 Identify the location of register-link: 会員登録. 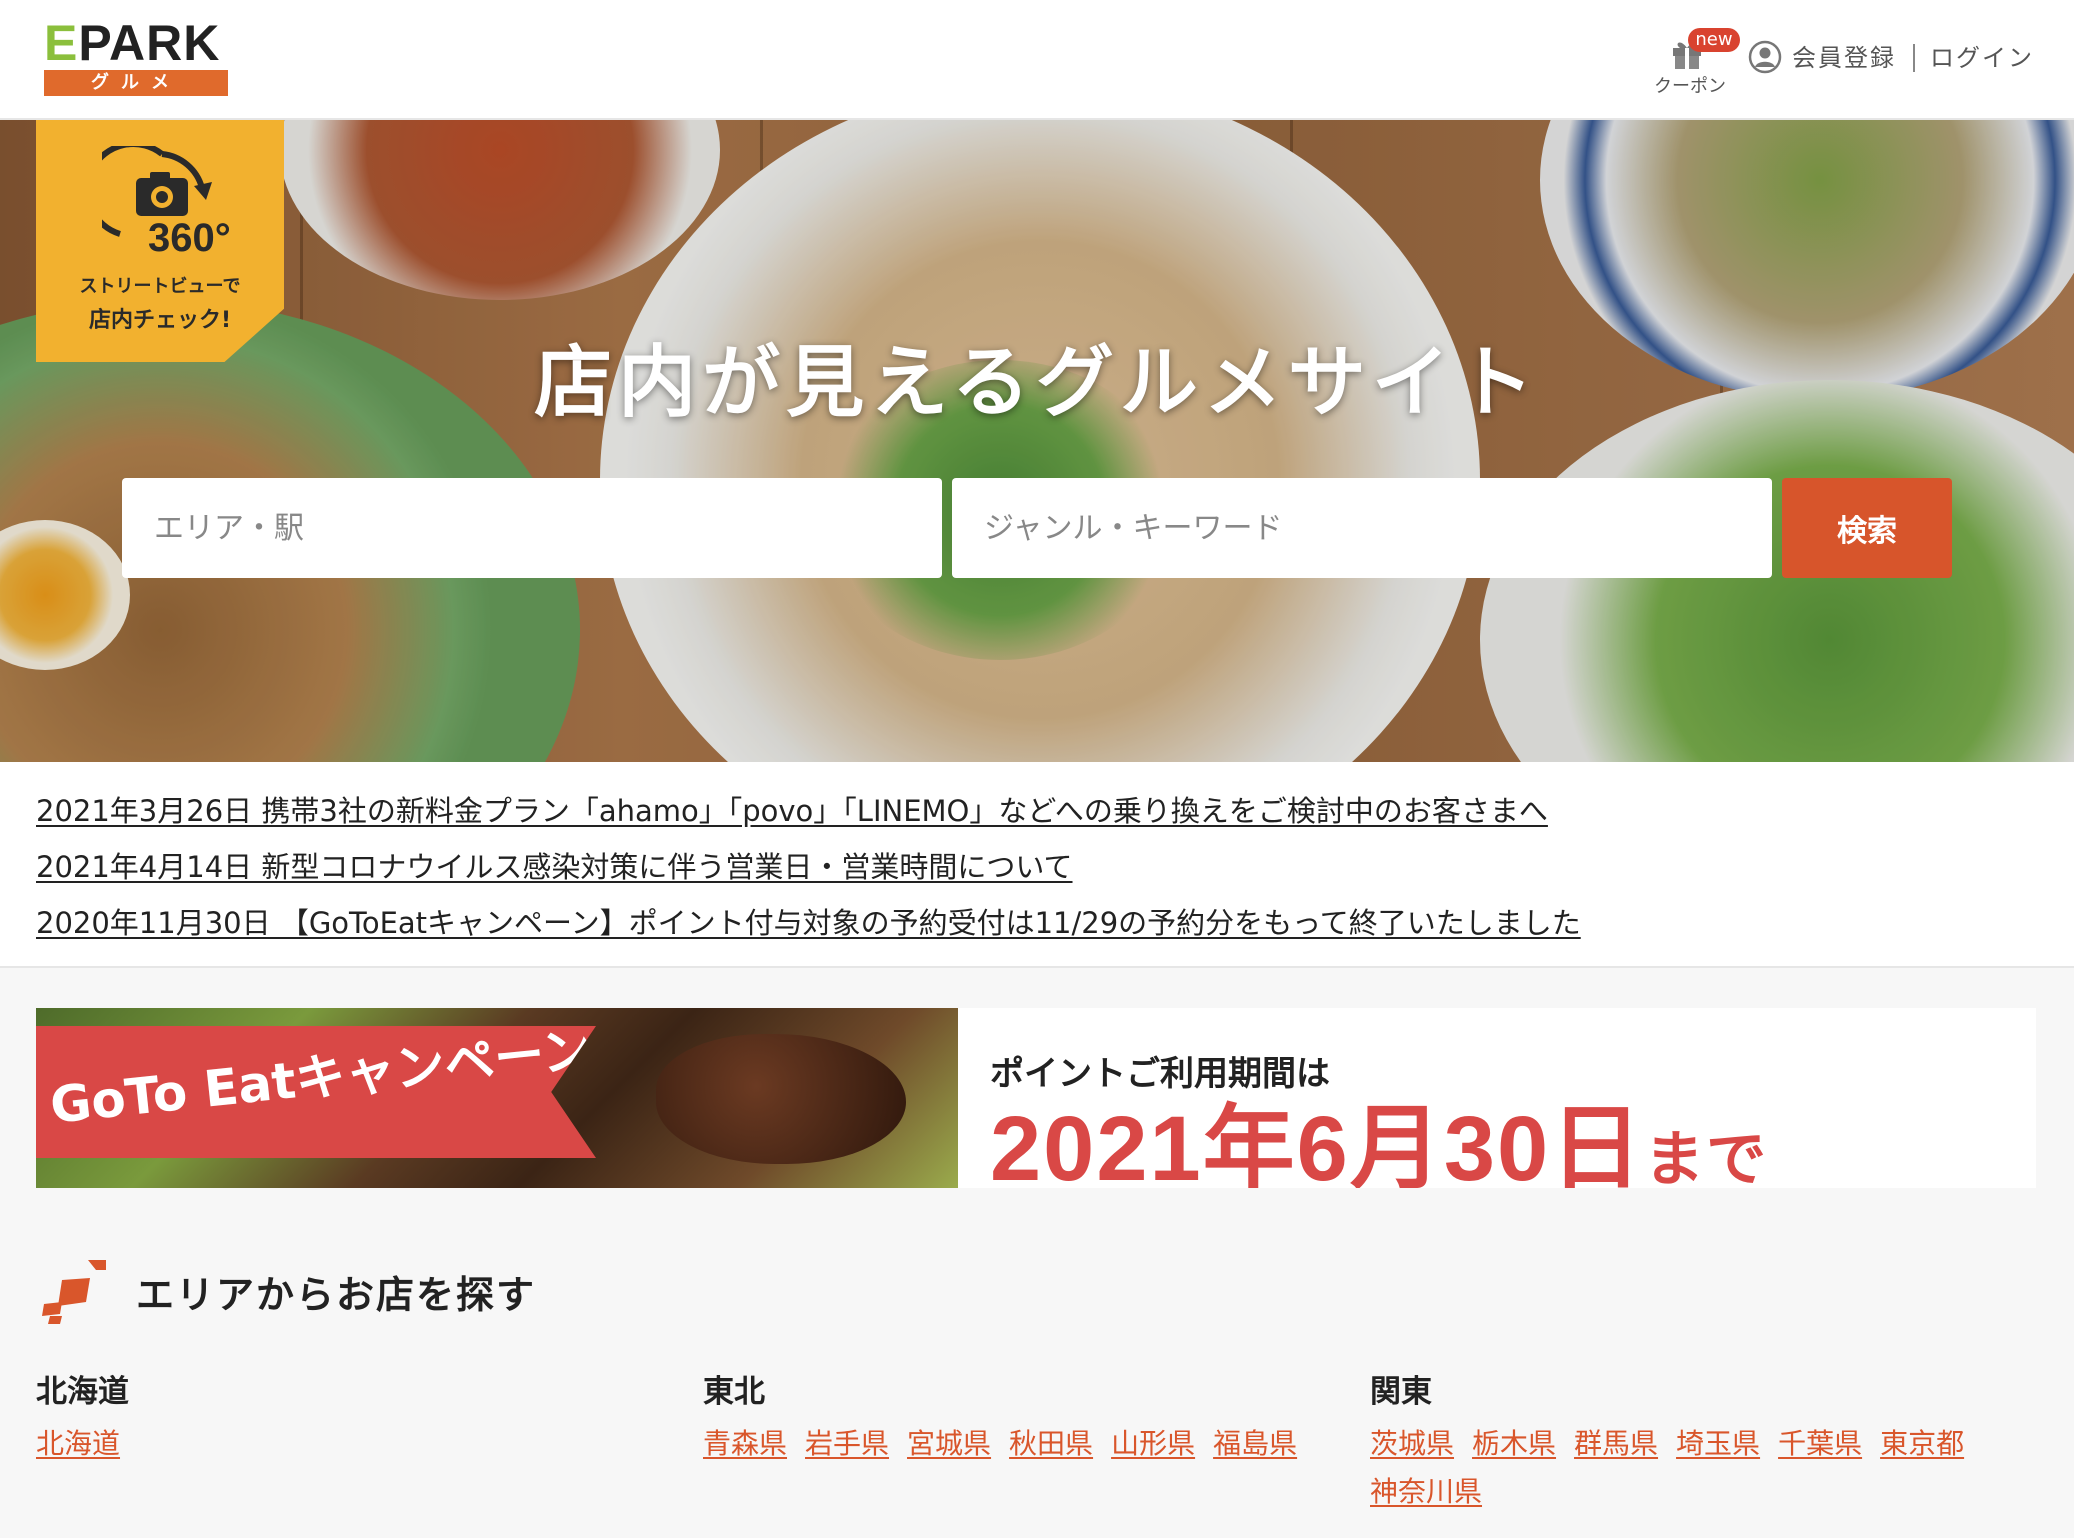
(1844, 58).